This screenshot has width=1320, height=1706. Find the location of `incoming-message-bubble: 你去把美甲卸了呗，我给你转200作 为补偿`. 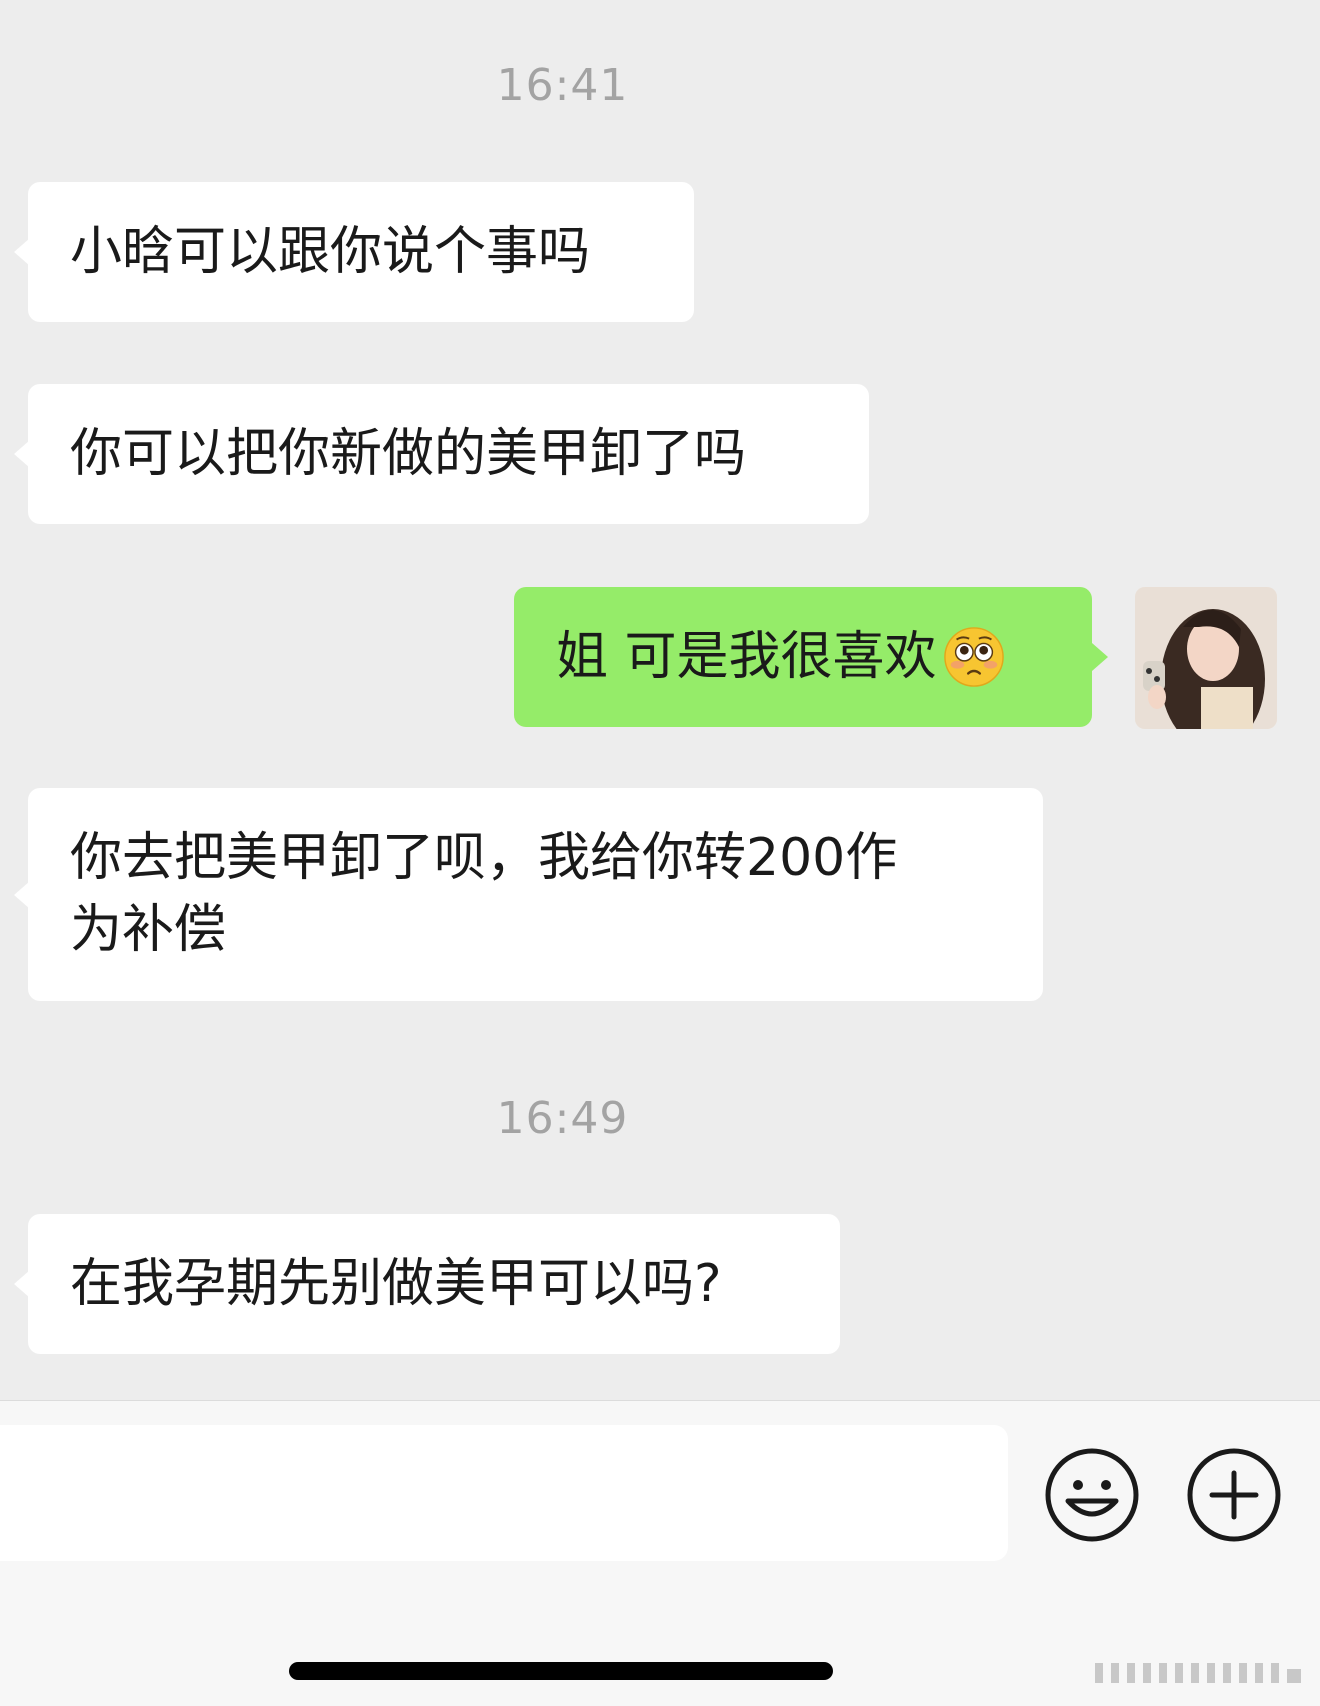

incoming-message-bubble: 你去把美甲卸了呗，我给你转200作 为补偿 is located at coordinates (528, 894).